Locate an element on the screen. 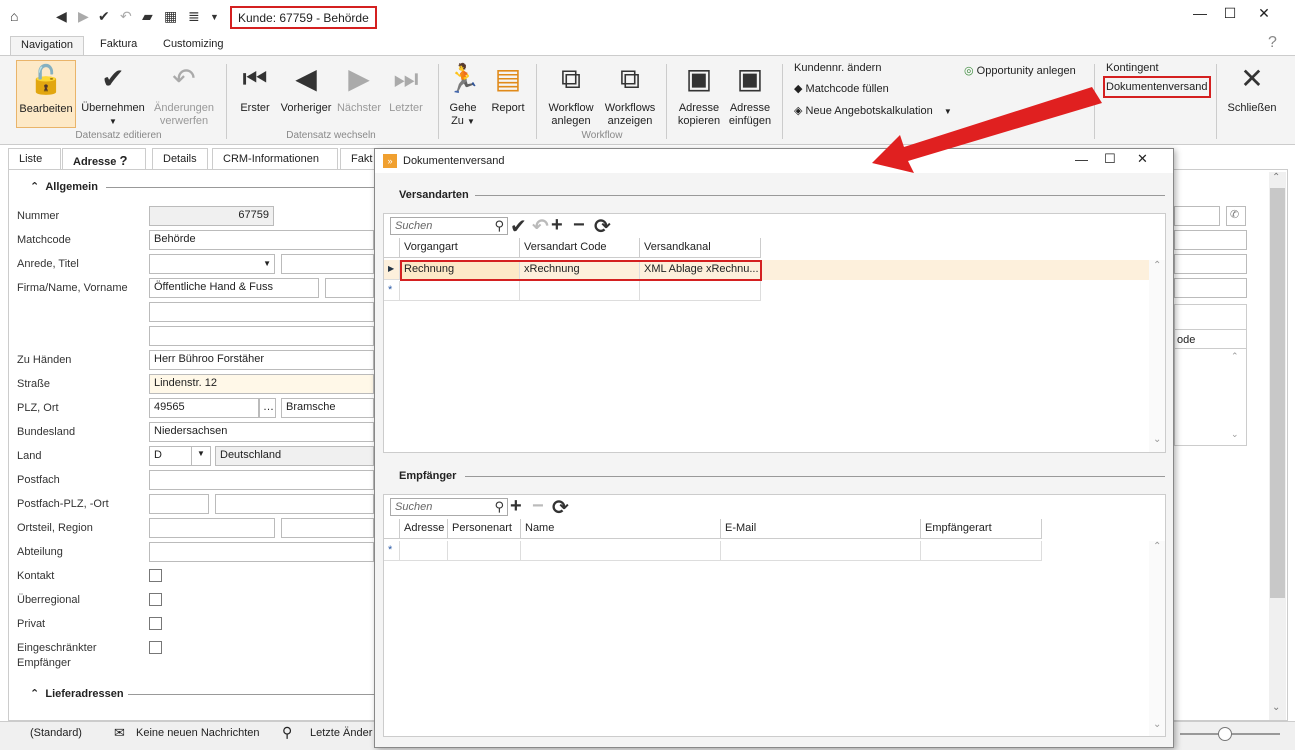 The image size is (1295, 750). abteilung-field is located at coordinates (261, 552).